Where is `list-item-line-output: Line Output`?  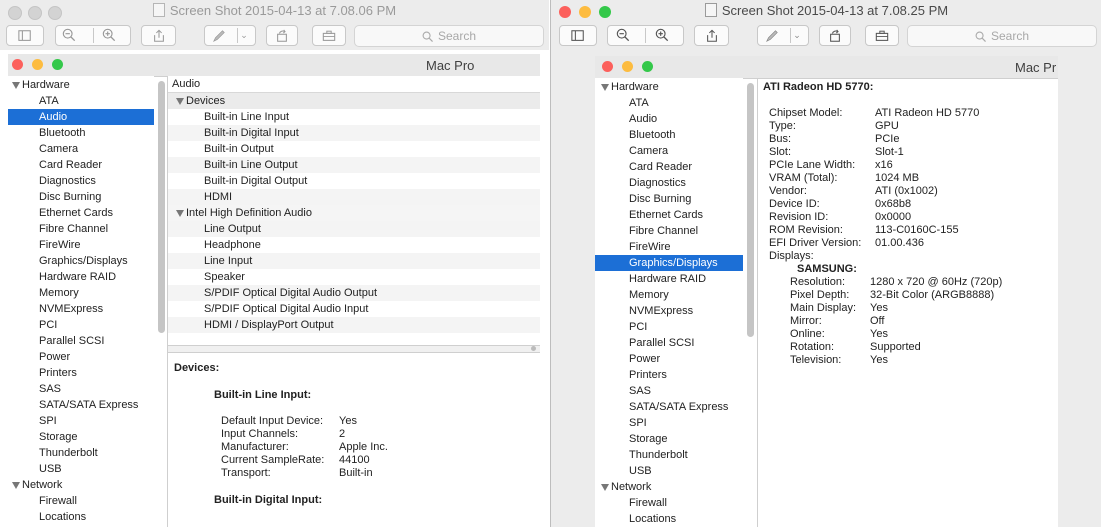 list-item-line-output: Line Output is located at coordinates (354, 229).